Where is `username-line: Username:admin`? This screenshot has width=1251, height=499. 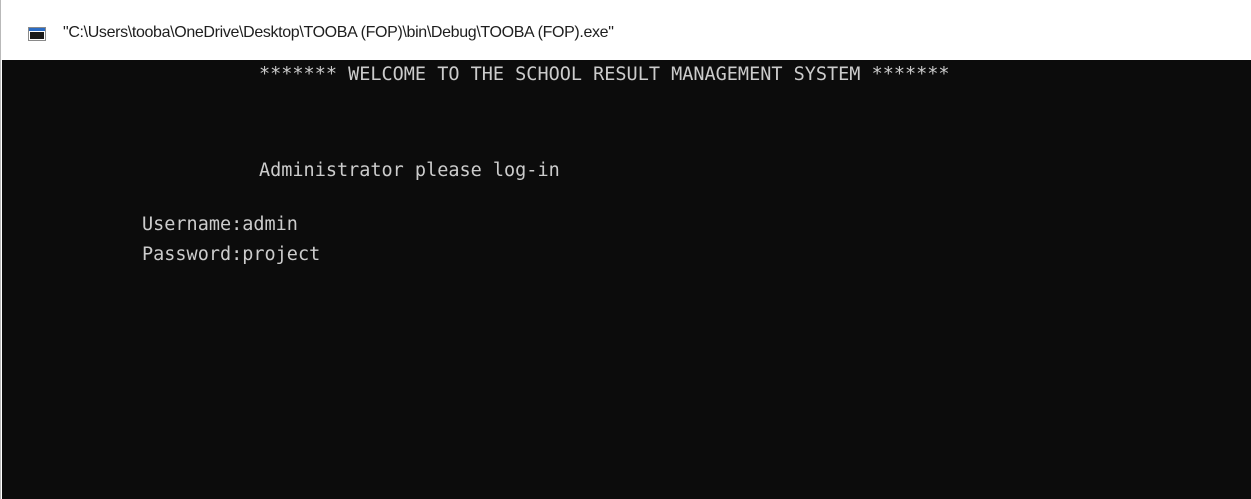 username-line: Username:admin is located at coordinates (220, 225).